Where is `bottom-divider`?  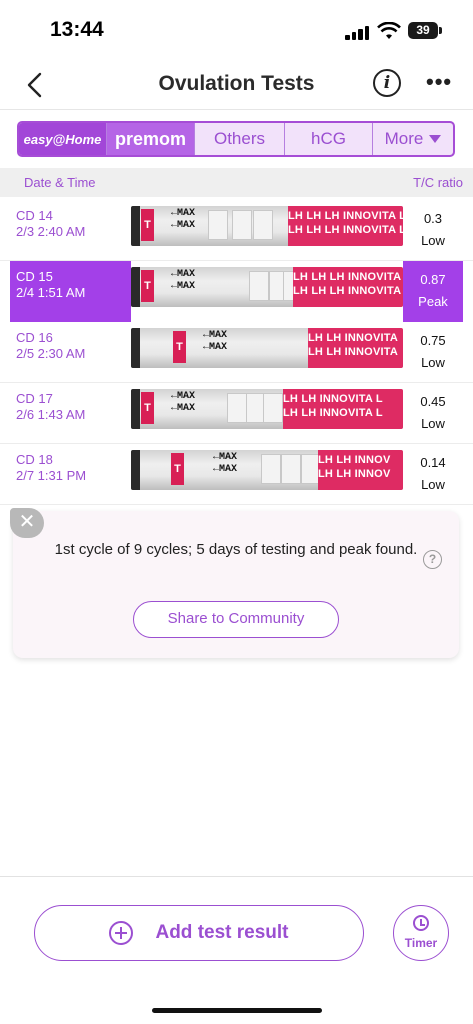 bottom-divider is located at coordinates (236, 876).